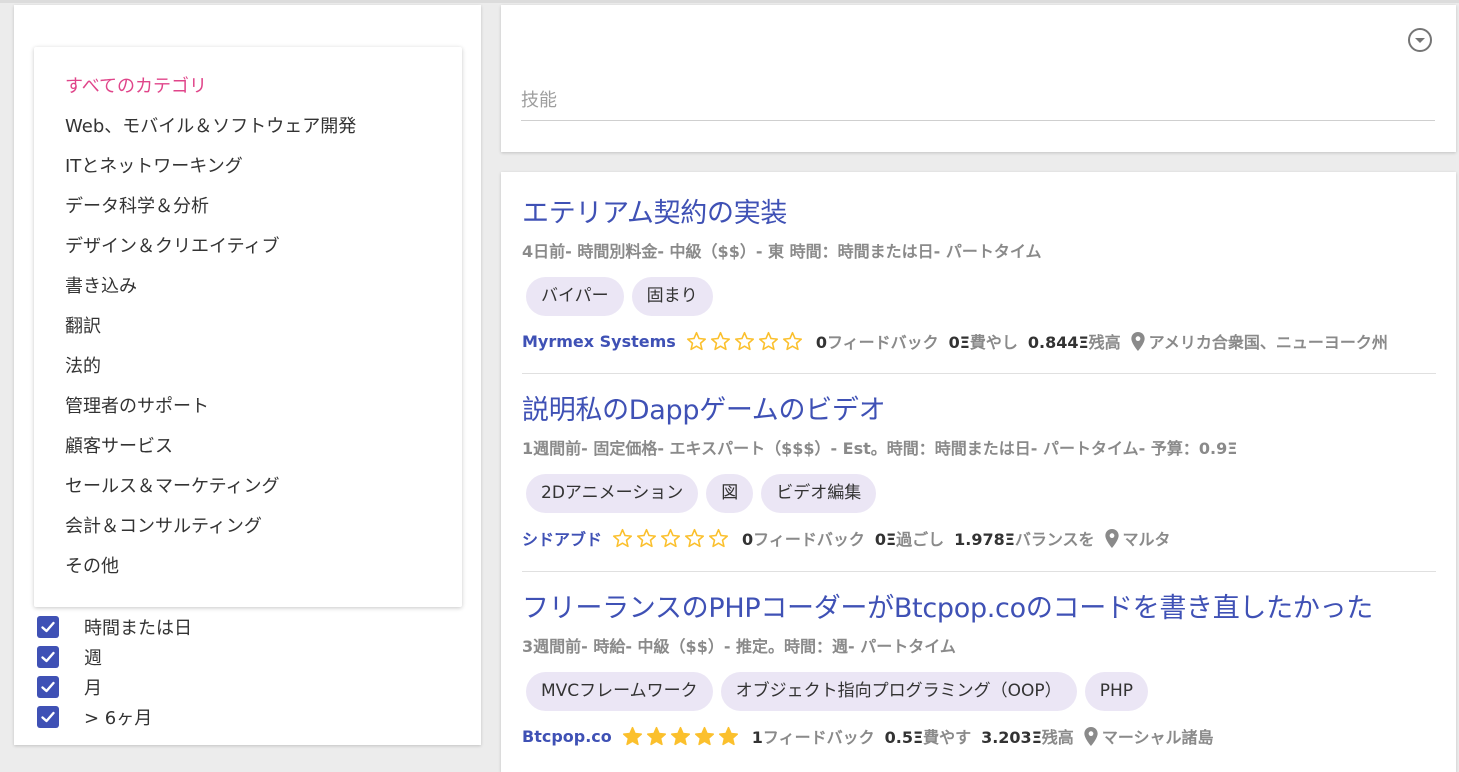 The width and height of the screenshot is (1459, 772). Describe the element at coordinates (978, 78) in the screenshot. I see `skills-filter-card` at that location.